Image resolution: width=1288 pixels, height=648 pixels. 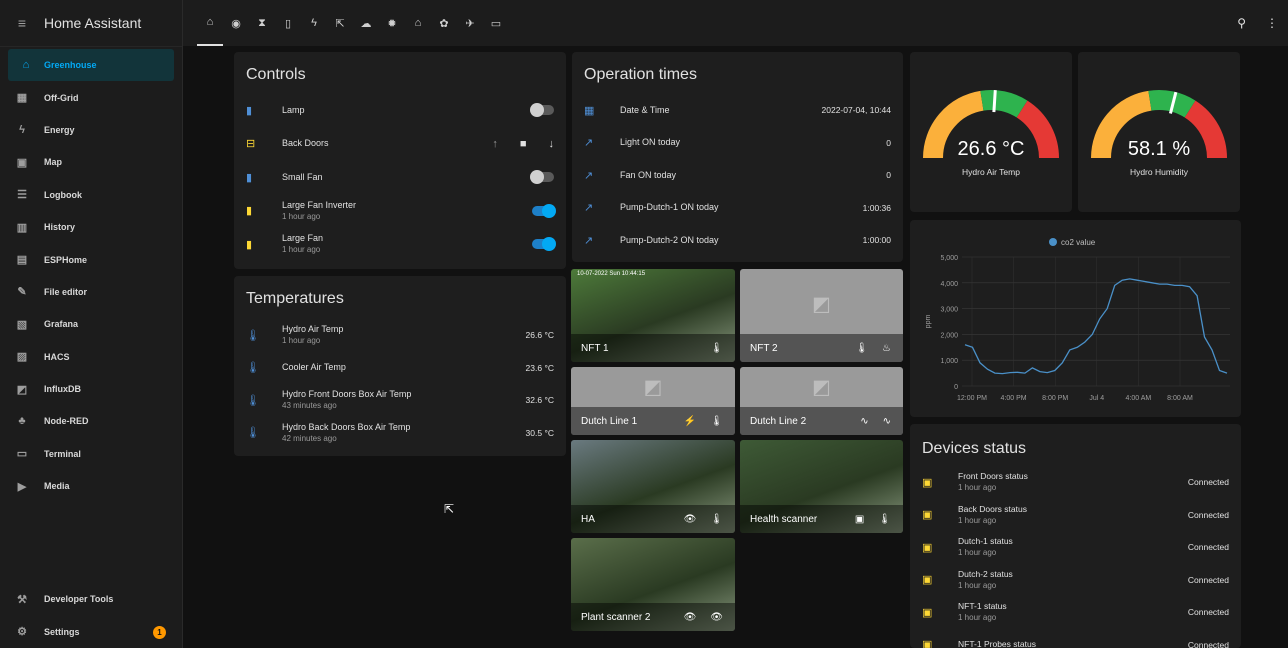 I want to click on control-label: Back Doors, so click(x=305, y=143).